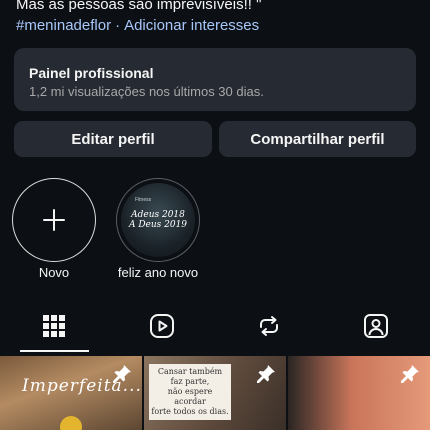  Describe the element at coordinates (190, 396) in the screenshot. I see `note-line: não espere acordar` at that location.